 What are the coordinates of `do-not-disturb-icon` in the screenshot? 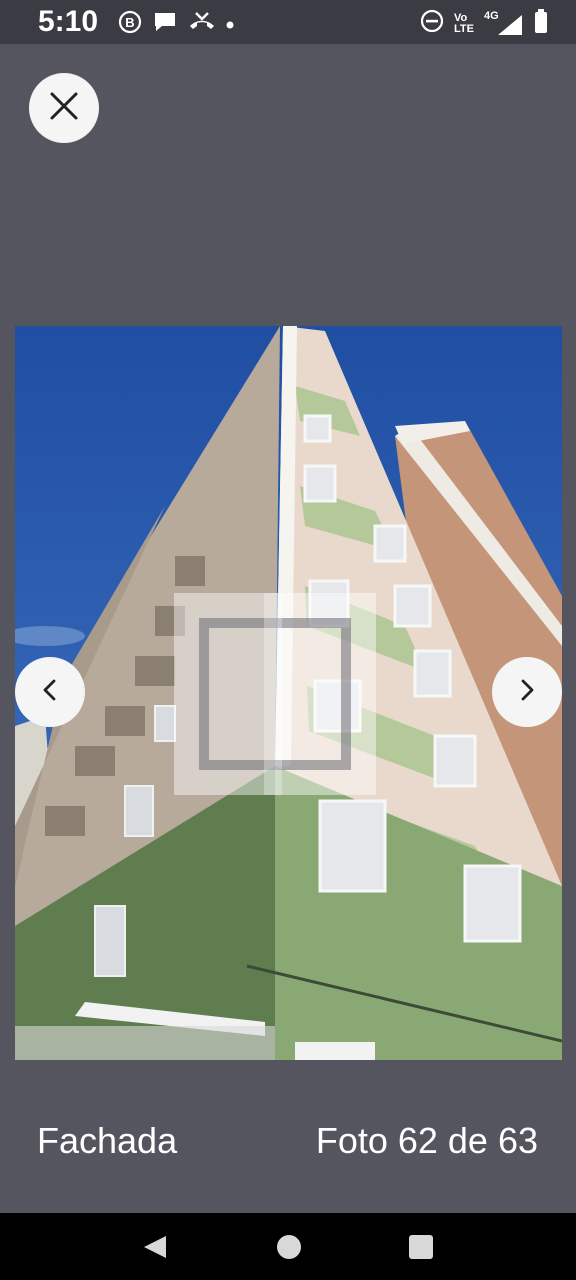 It's located at (432, 23).